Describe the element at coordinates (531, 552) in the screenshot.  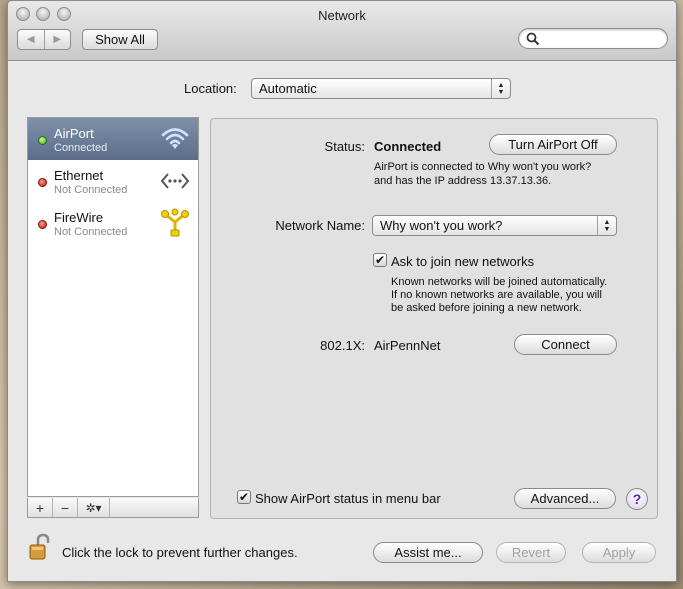
I see `revert-button: Revert` at that location.